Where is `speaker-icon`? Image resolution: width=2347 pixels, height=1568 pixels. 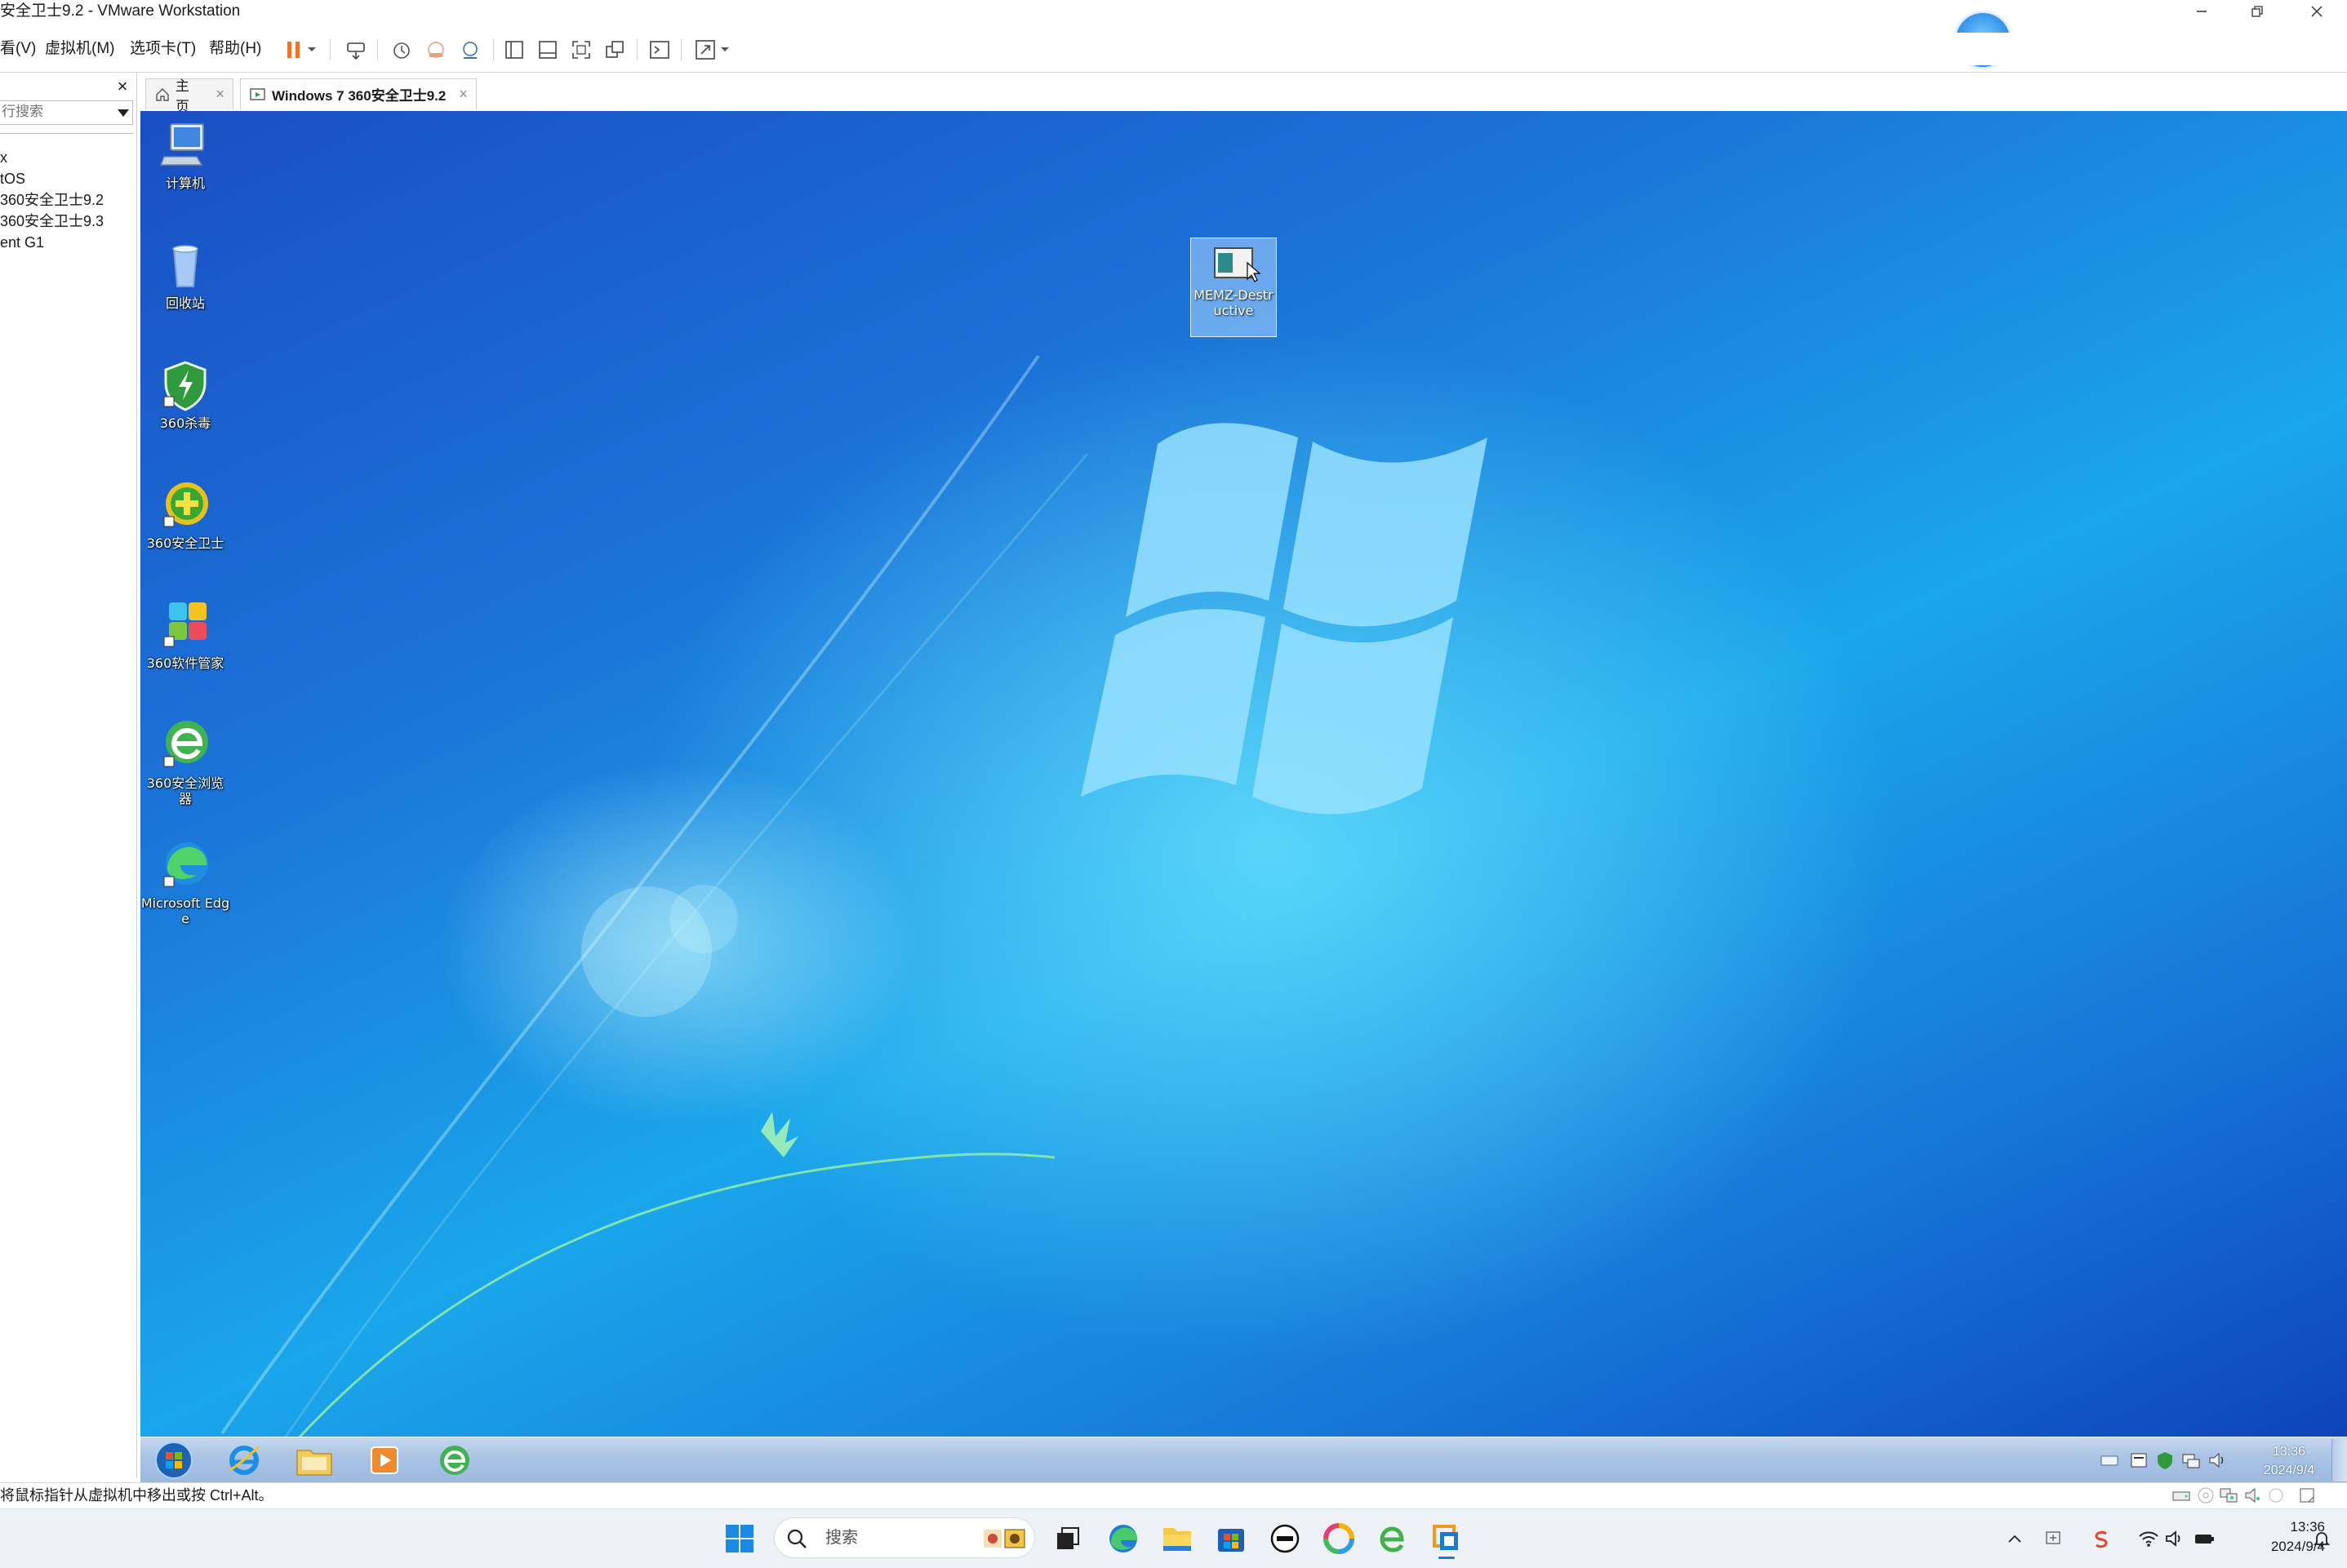 speaker-icon is located at coordinates (2175, 1538).